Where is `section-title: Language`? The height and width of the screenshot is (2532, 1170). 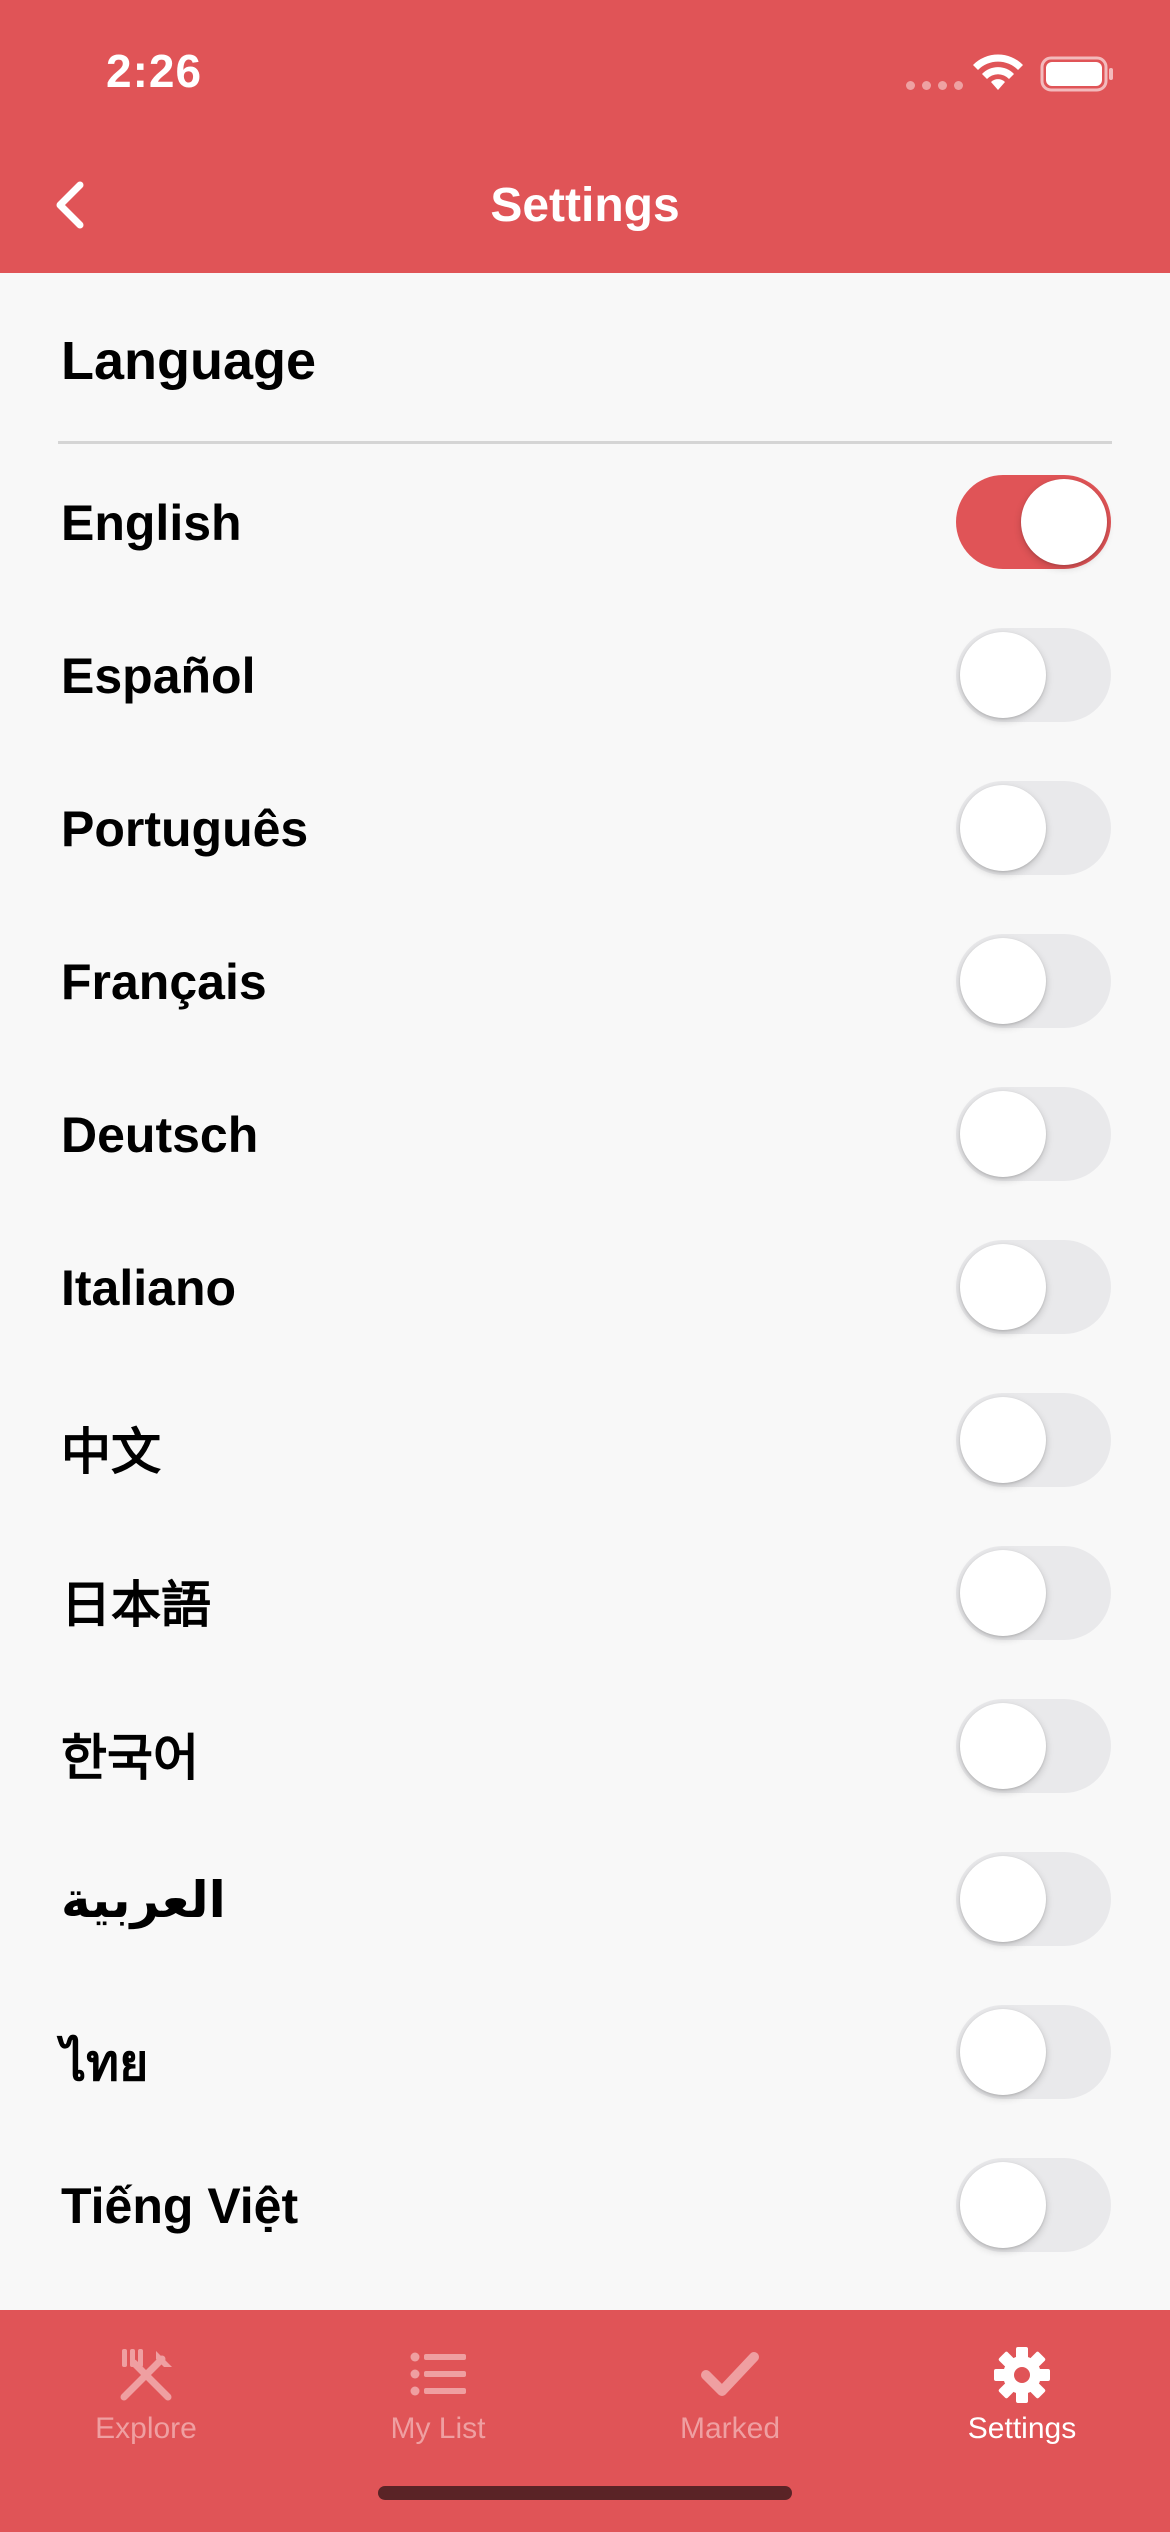 section-title: Language is located at coordinates (189, 361).